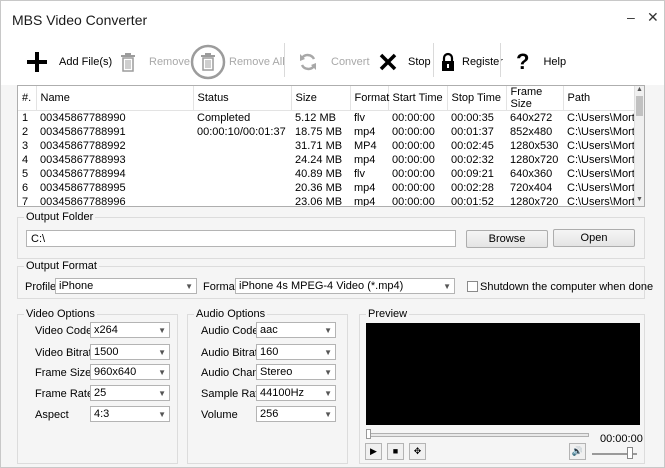  What do you see at coordinates (600, 98) in the screenshot?
I see `column-header: Path` at bounding box center [600, 98].